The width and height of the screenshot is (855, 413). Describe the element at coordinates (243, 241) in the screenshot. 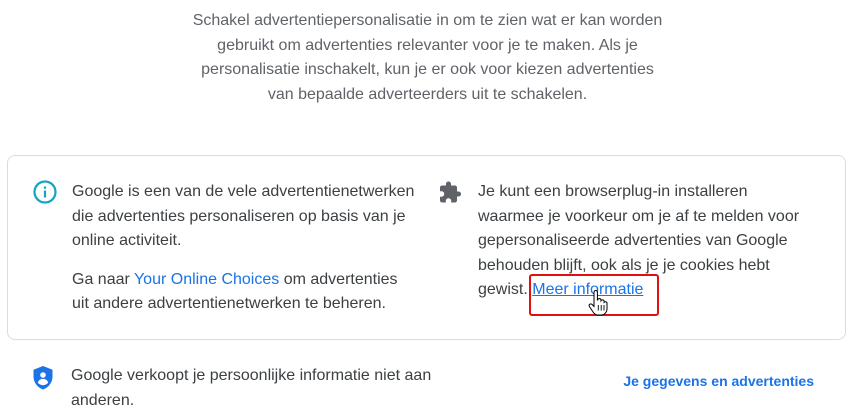

I see `ad-networks-line: online activiteit.` at that location.